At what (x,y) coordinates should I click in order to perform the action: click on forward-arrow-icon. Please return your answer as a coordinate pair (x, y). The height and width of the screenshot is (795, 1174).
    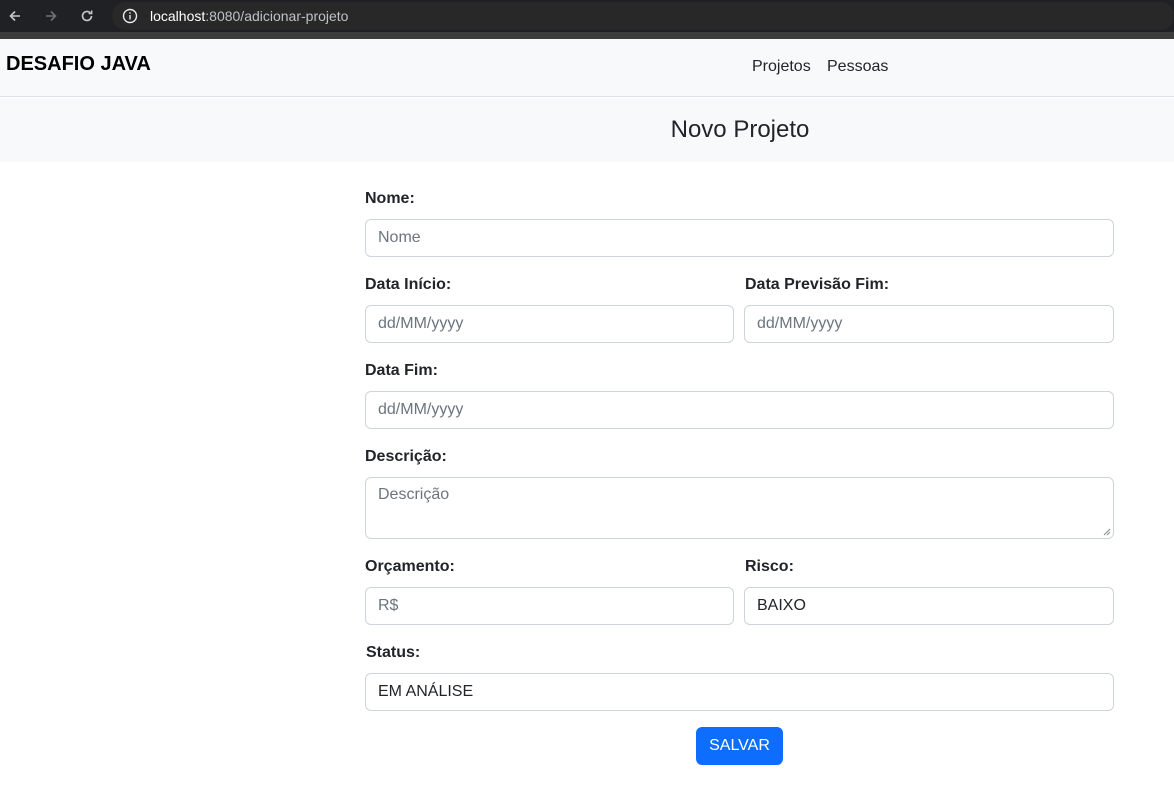
    Looking at the image, I should click on (51, 16).